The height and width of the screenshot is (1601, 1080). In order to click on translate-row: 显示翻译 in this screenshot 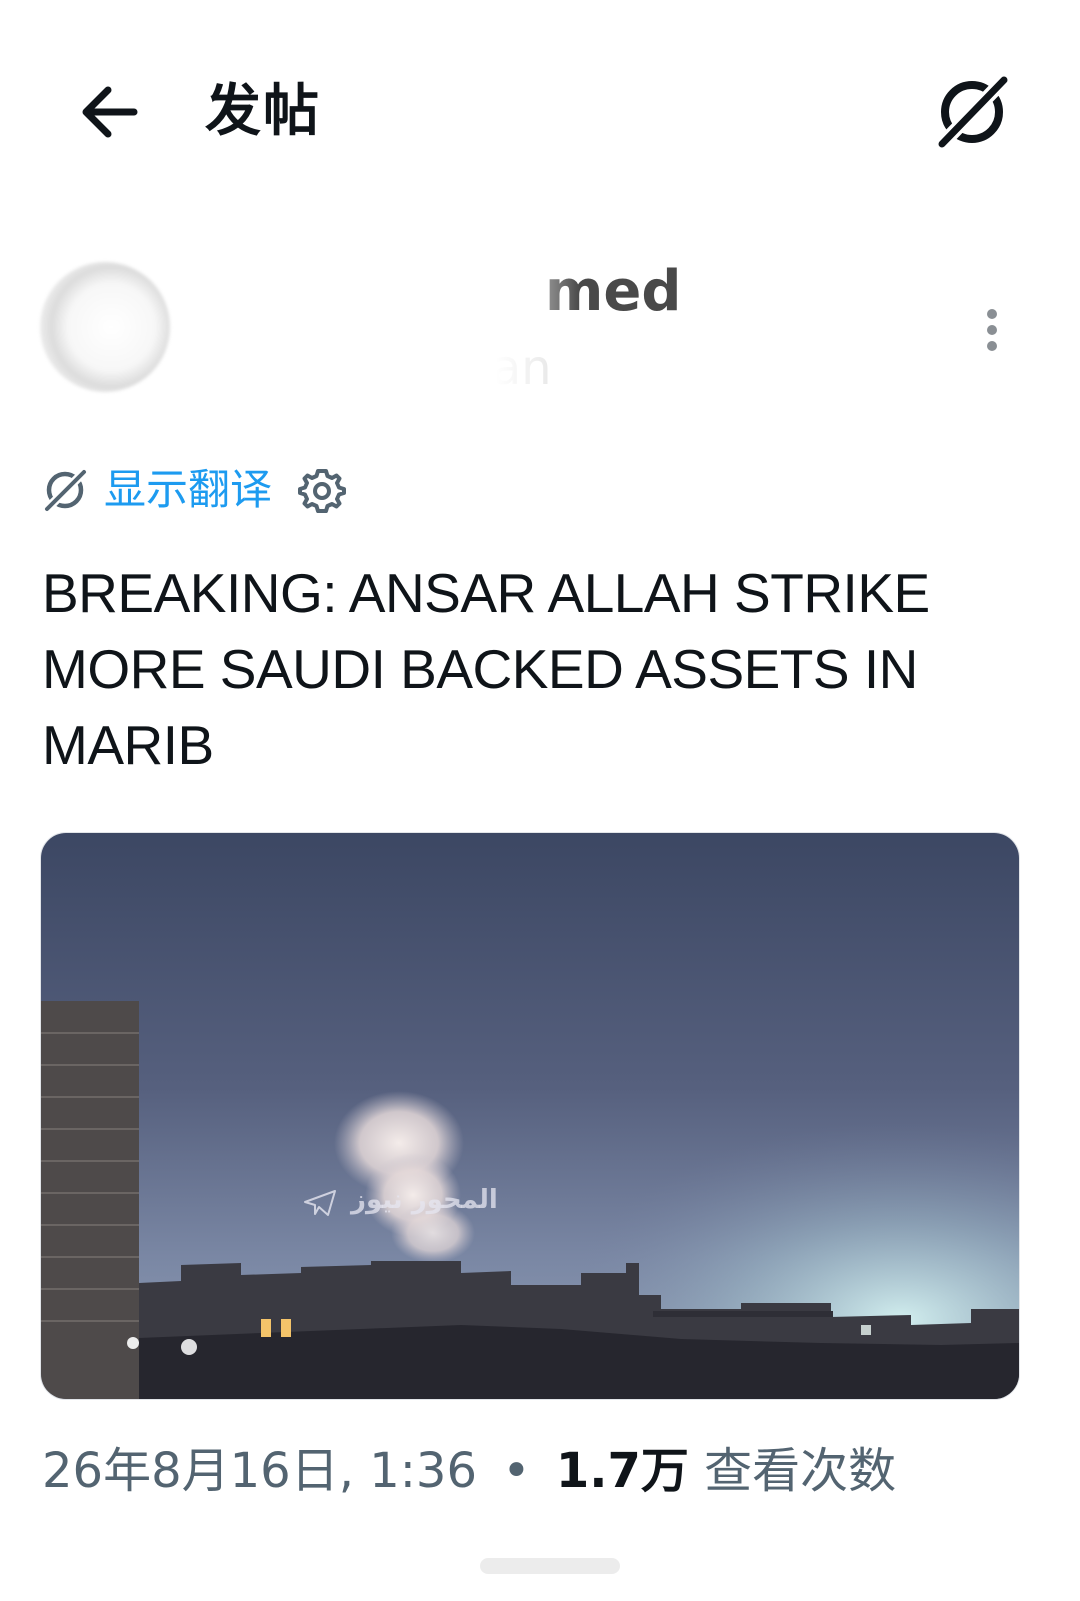, I will do `click(193, 490)`.